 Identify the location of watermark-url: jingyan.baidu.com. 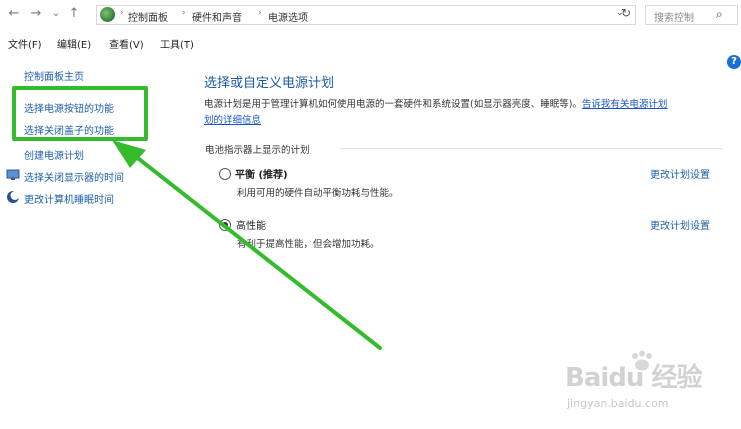
(618, 403).